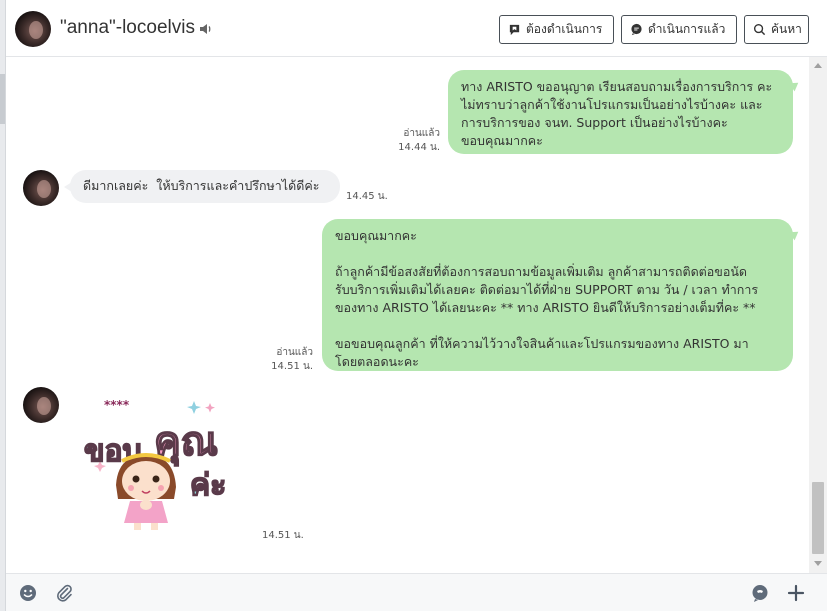  I want to click on paperclip-icon, so click(64, 593).